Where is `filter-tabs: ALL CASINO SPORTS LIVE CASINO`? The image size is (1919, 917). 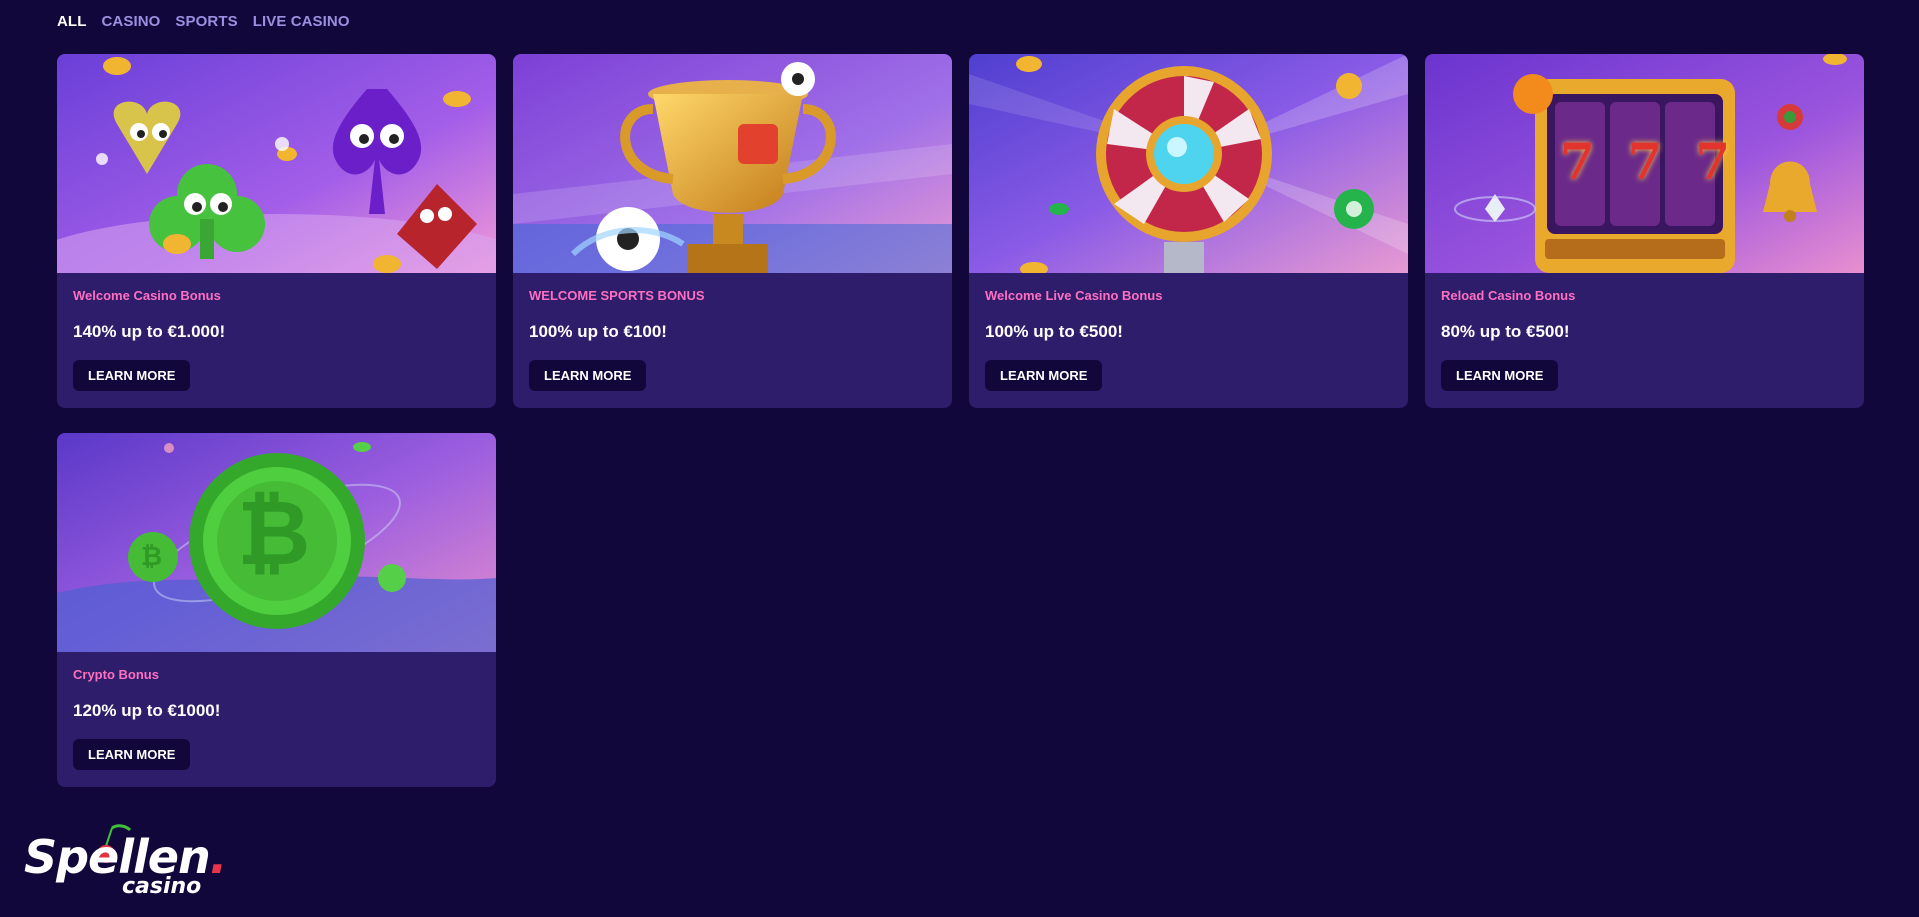 filter-tabs: ALL CASINO SPORTS LIVE CASINO is located at coordinates (203, 21).